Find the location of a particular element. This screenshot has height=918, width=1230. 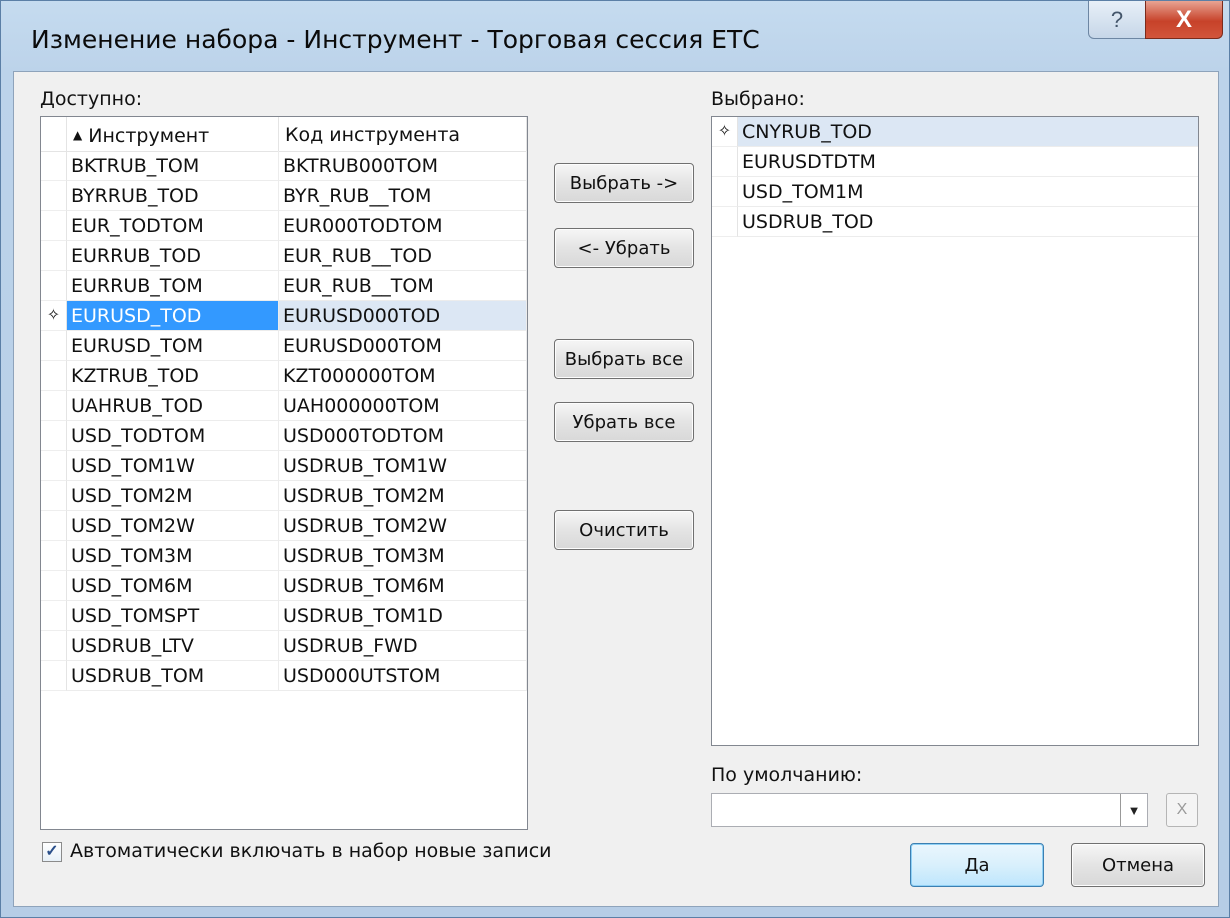

code-cell: USDRUB_TOM2W is located at coordinates (403, 526).